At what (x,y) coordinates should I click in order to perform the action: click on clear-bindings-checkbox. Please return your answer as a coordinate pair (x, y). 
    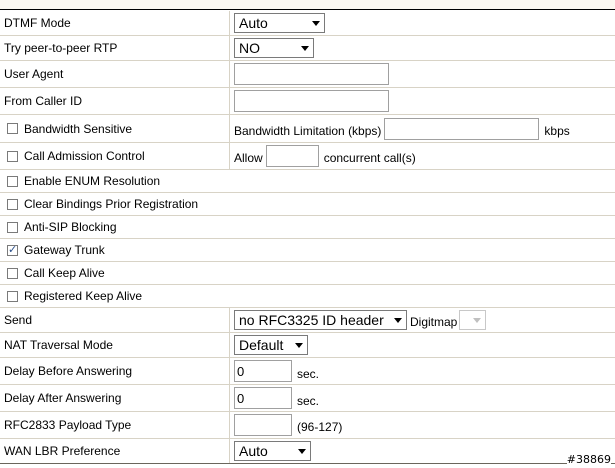
    Looking at the image, I should click on (12, 204).